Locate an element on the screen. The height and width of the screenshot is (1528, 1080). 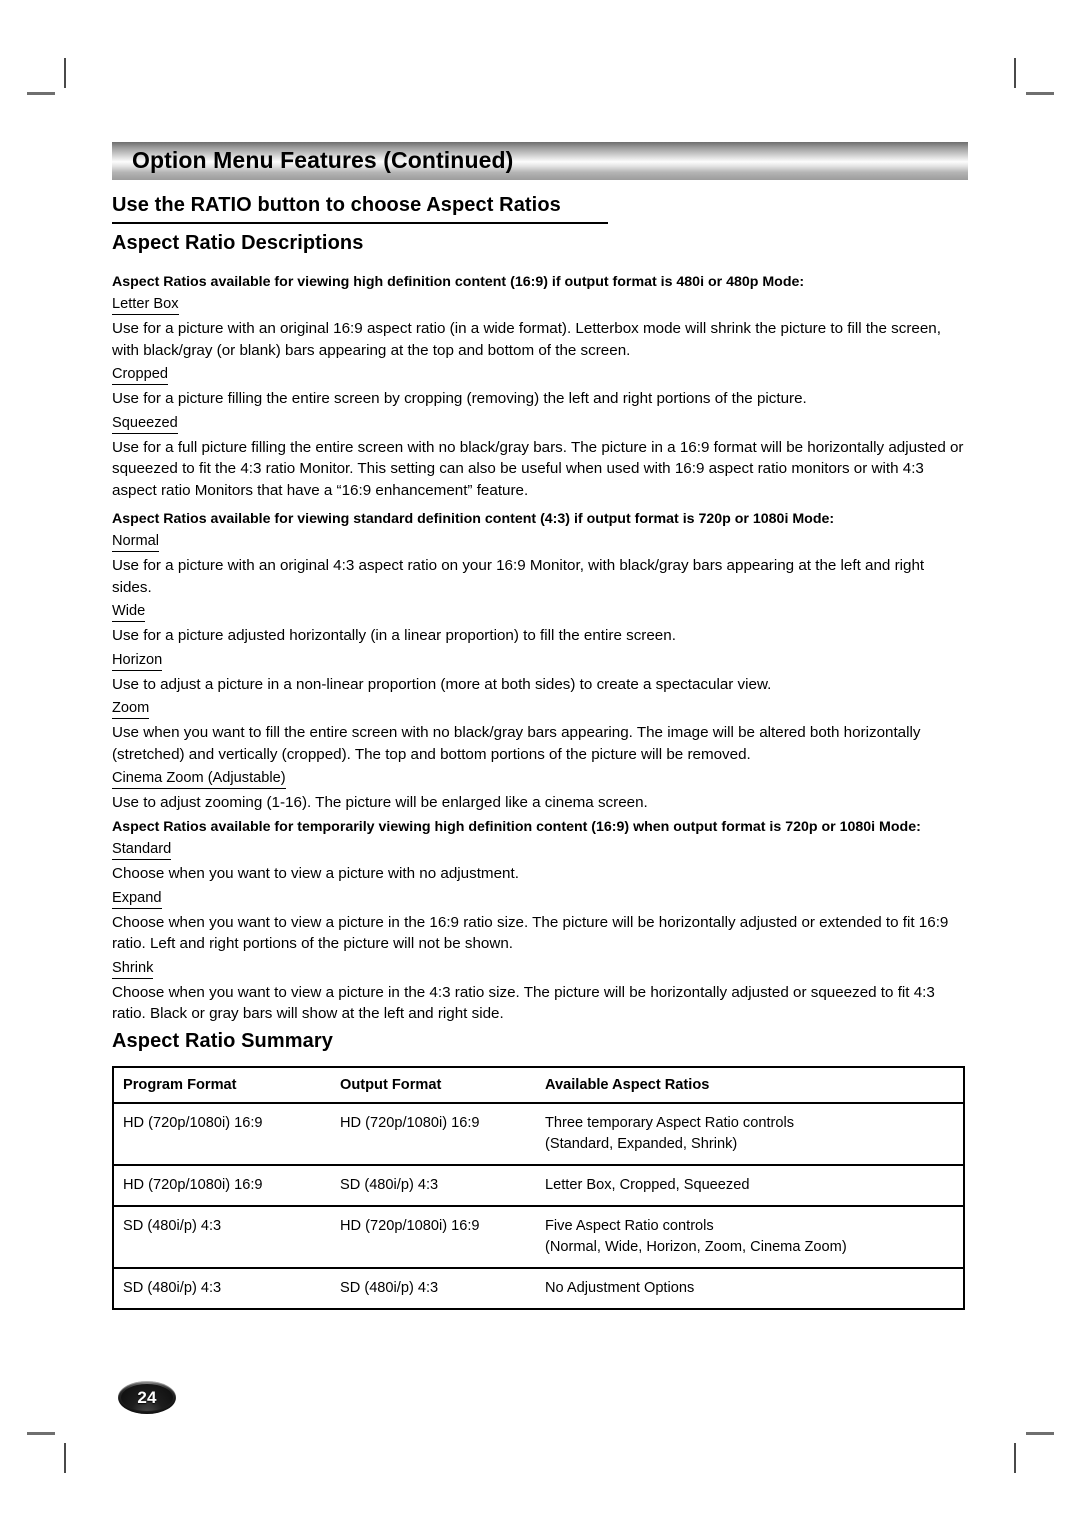
term-row: Cropped is located at coordinates (540, 375).